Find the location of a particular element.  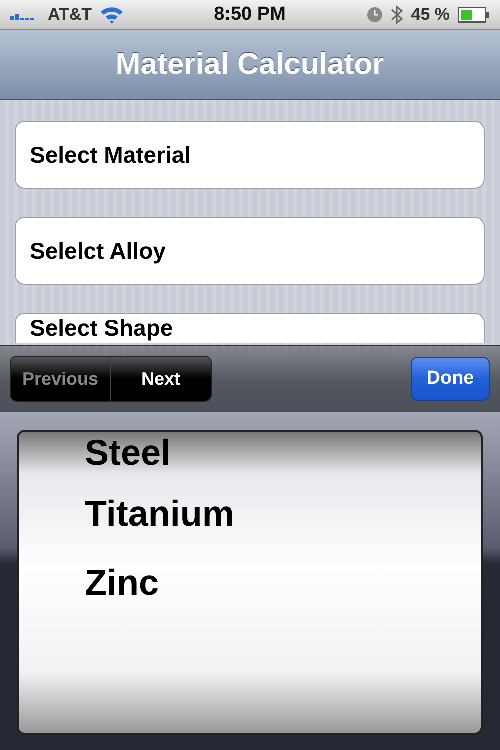

clock-time: 8:50 PM is located at coordinates (250, 15).